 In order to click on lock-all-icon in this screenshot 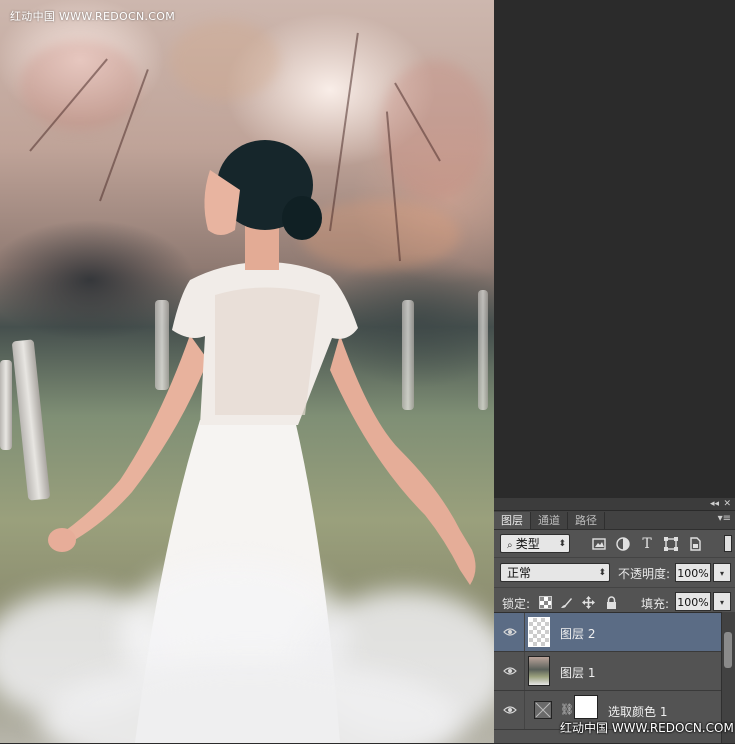, I will do `click(611, 602)`.